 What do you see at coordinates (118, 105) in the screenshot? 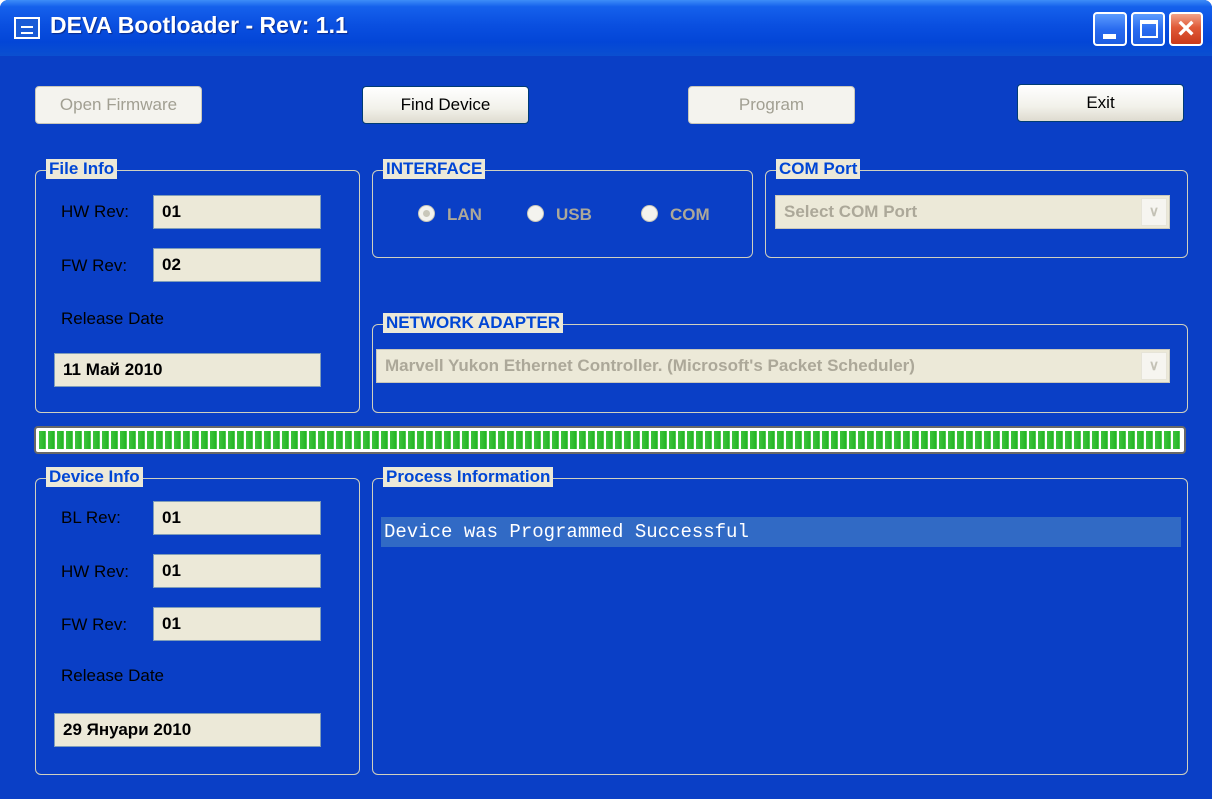
I see `open-firmware-button: Open Firmware` at bounding box center [118, 105].